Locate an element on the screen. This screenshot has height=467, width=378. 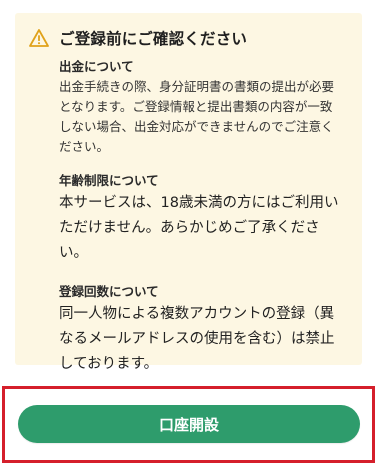
notice-title: ご登録前にご確認ください is located at coordinates (153, 39).